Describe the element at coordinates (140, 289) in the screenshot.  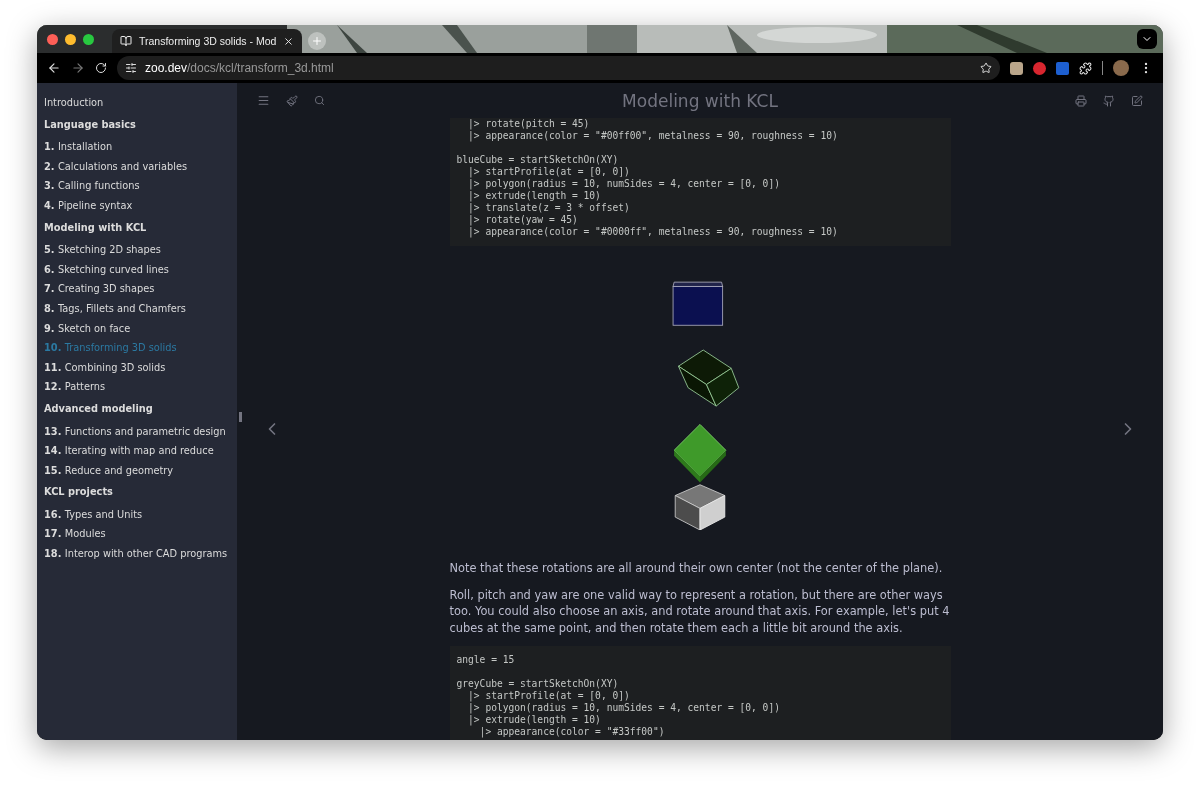
I see `sidebar-item: 7. Creating 3D shapes` at that location.